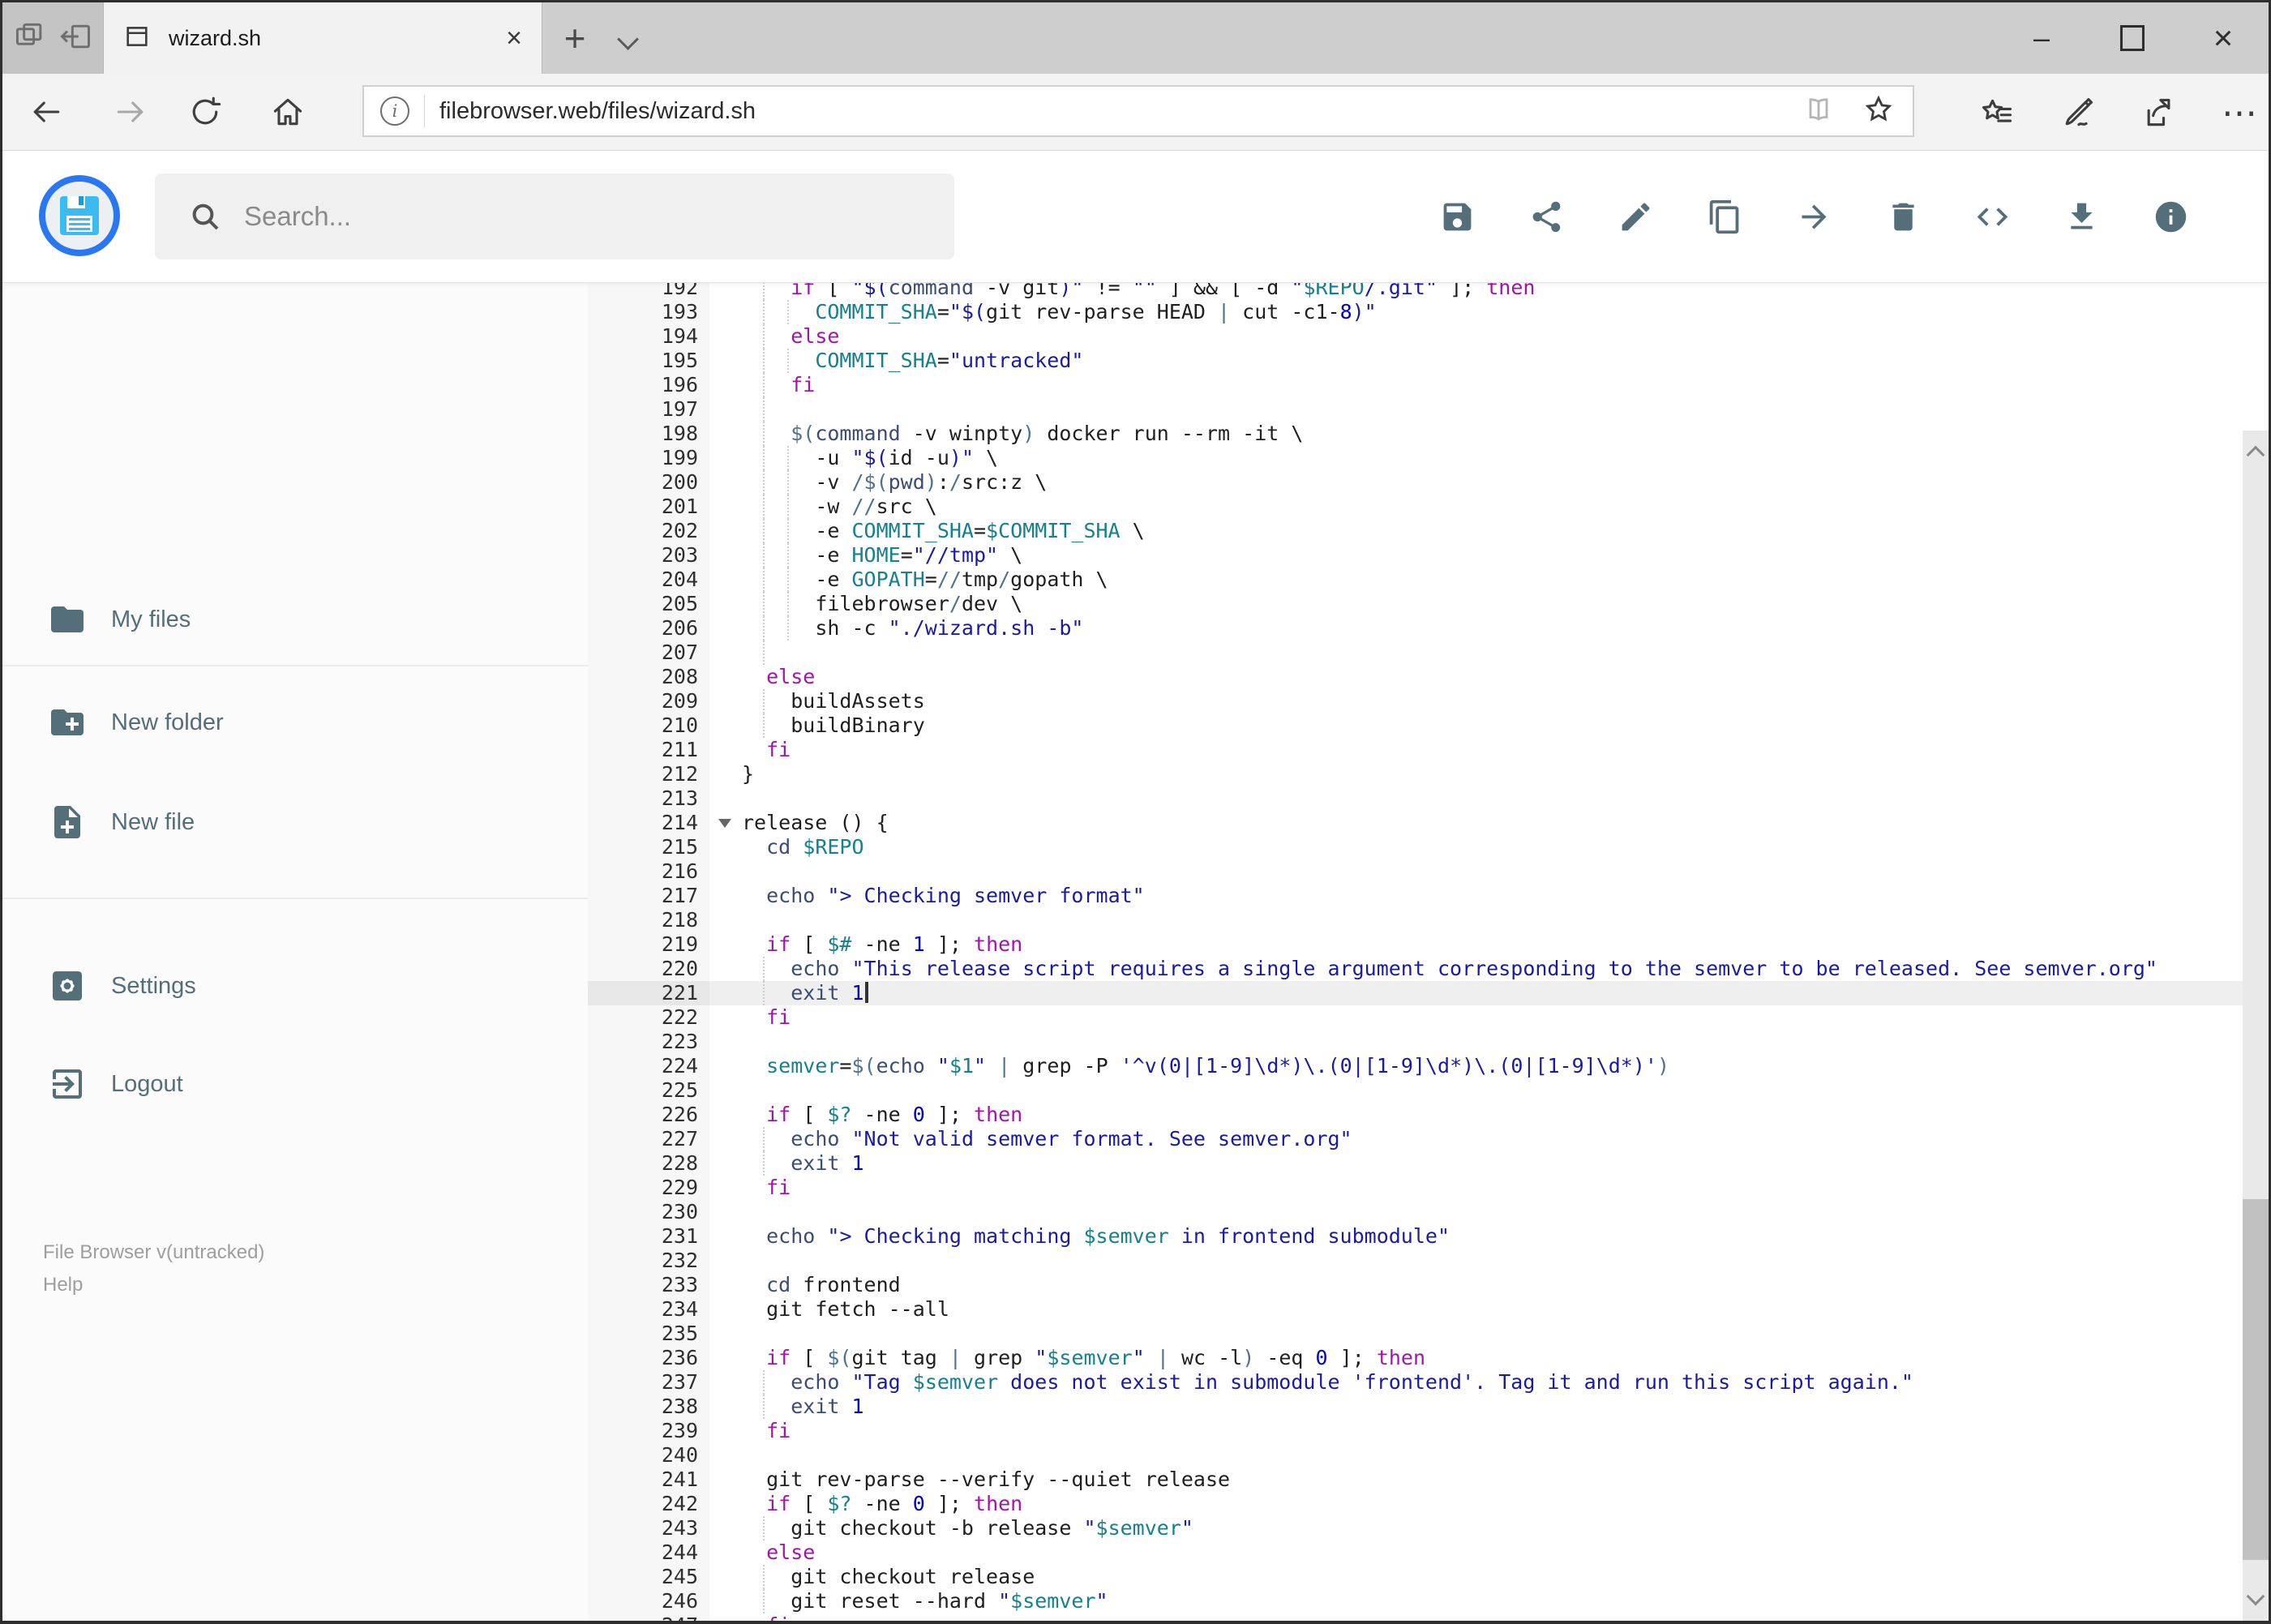  I want to click on code-line: 197, so click(1428, 410).